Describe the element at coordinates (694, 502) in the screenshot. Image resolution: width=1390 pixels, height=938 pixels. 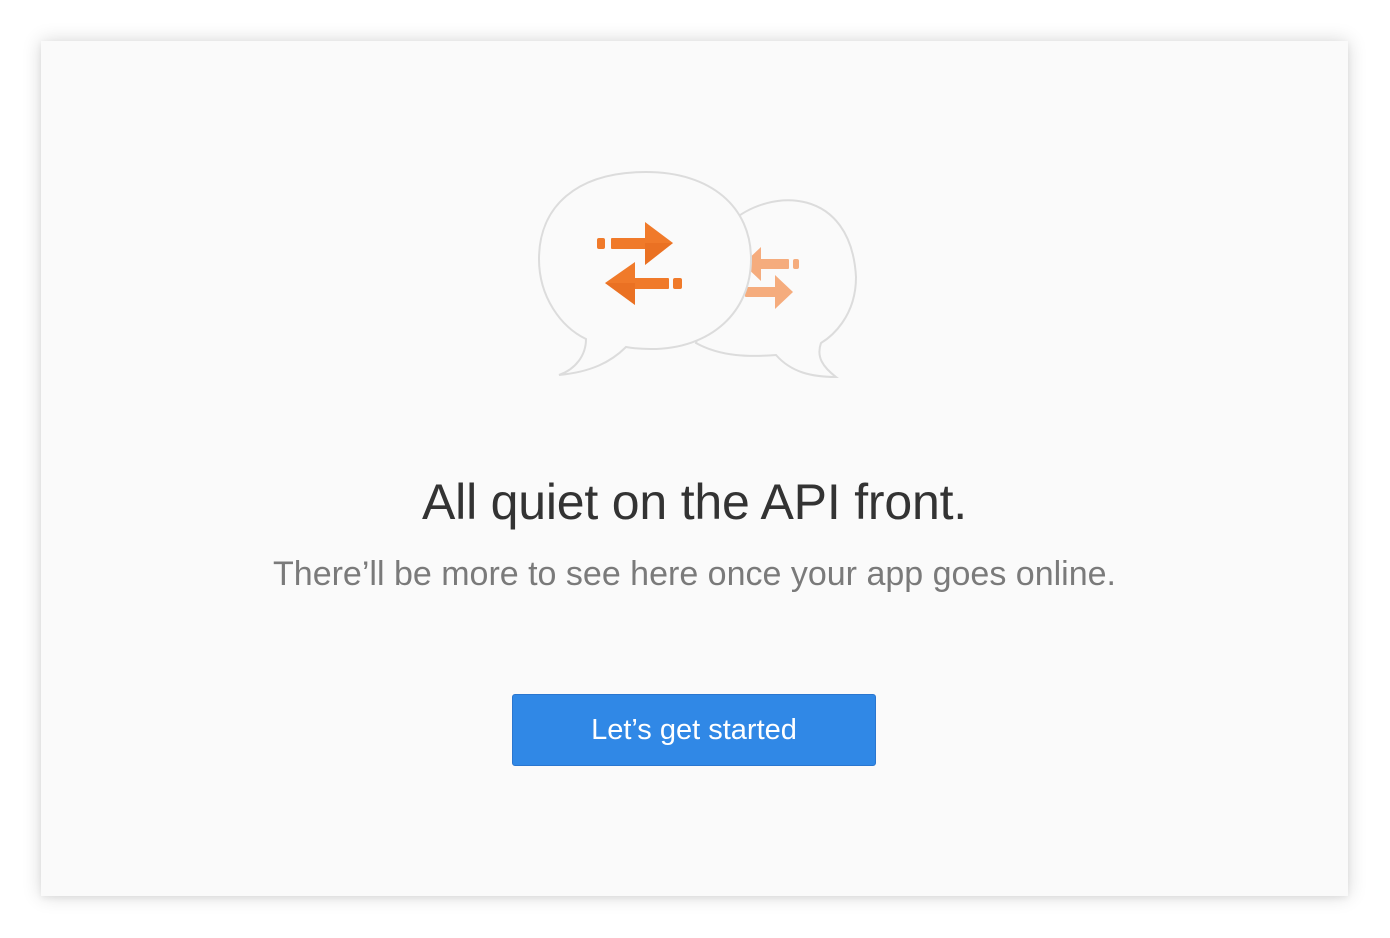
I see `empty-state-heading: All quiet on the API front.` at that location.